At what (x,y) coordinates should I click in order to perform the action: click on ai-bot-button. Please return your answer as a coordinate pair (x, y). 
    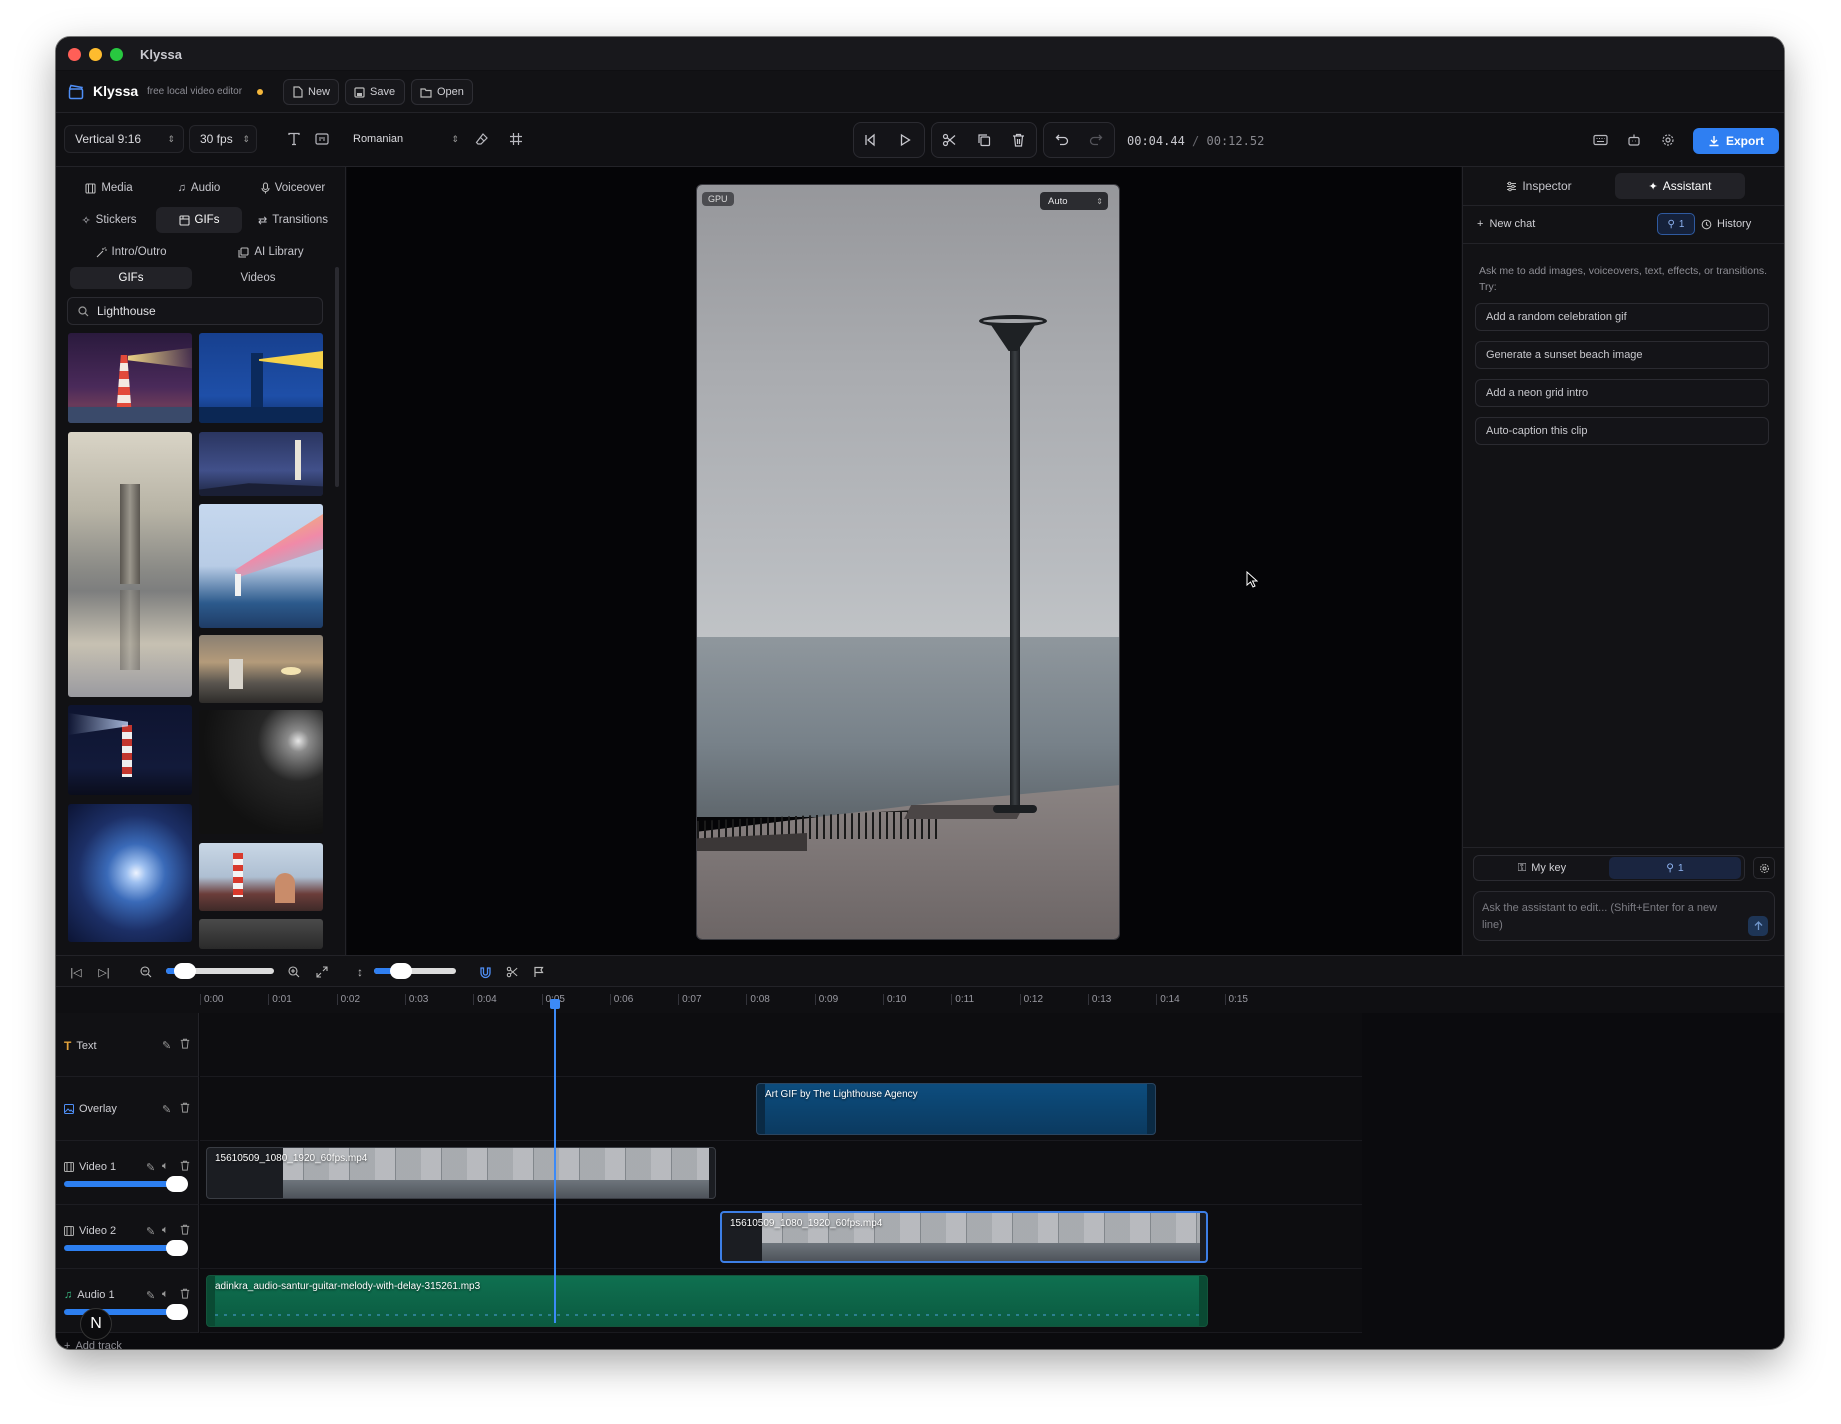
    Looking at the image, I should click on (1634, 140).